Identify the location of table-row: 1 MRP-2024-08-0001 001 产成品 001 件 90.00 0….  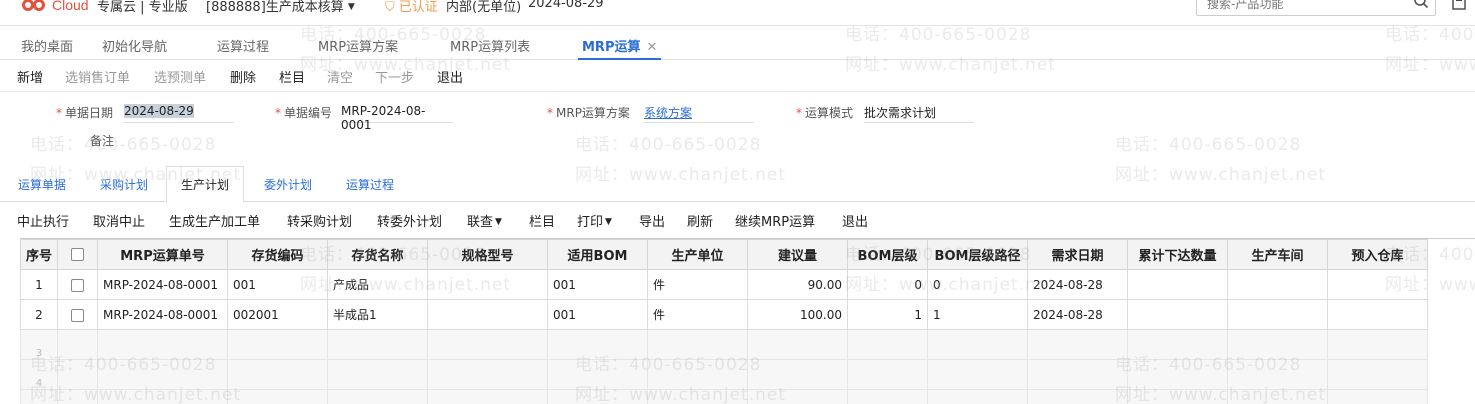
(724, 284).